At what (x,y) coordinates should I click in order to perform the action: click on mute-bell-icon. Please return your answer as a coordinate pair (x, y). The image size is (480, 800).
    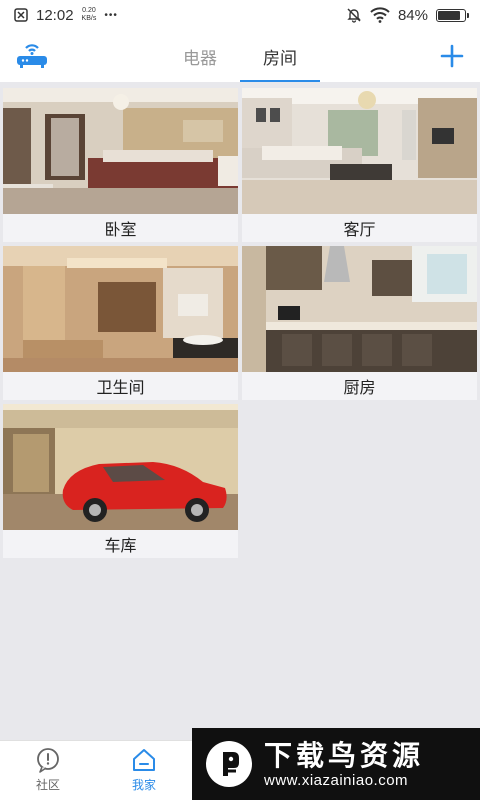
    Looking at the image, I should click on (354, 15).